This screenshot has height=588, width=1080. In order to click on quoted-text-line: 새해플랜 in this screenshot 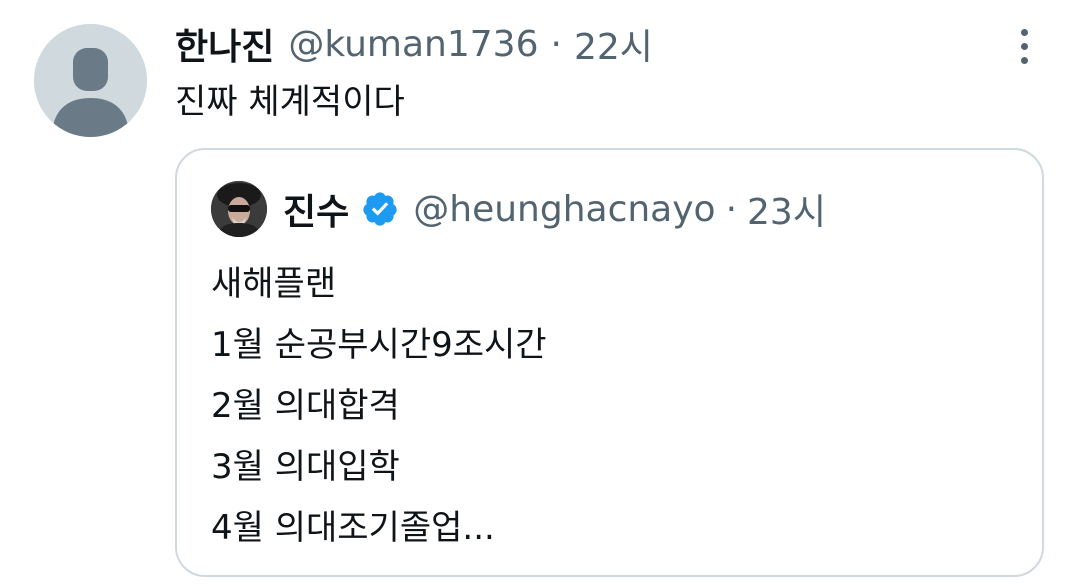, I will do `click(274, 284)`.